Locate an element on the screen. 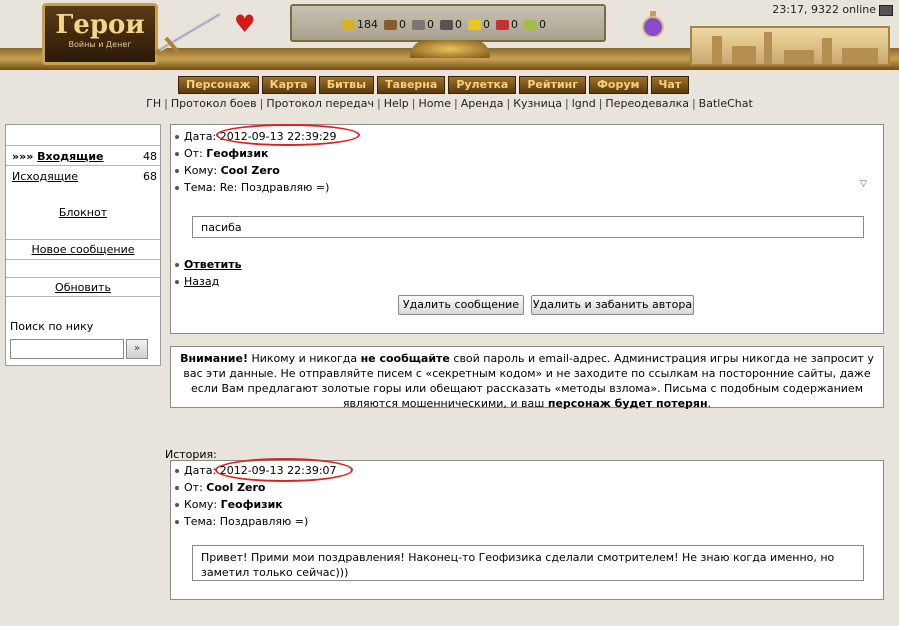 This screenshot has width=899, height=626. resource-item: 184 is located at coordinates (361, 24).